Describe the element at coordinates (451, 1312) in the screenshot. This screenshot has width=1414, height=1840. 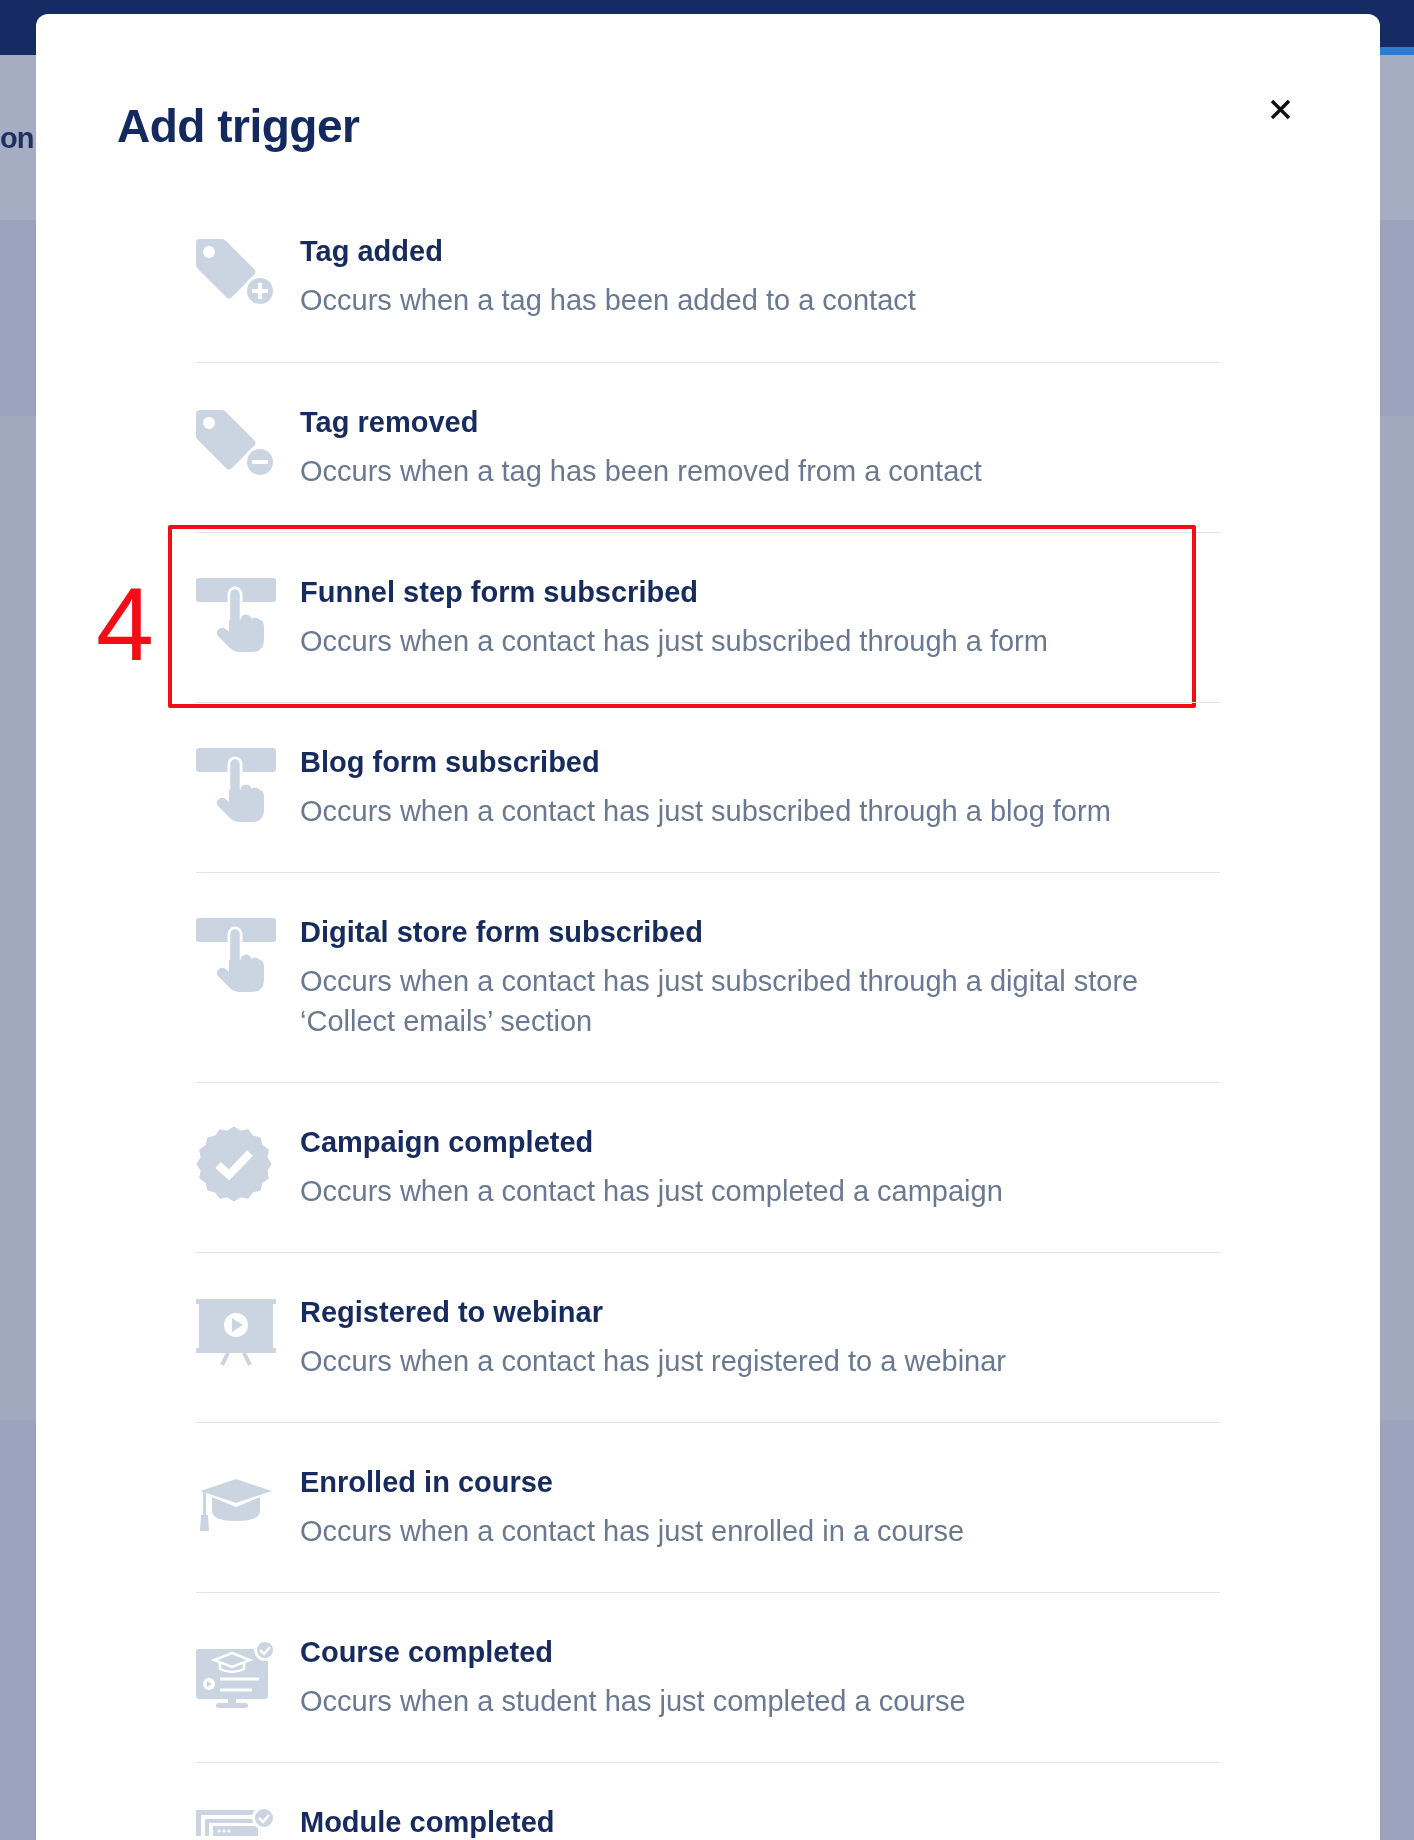
I see `trigger-title: Registered to webinar` at that location.